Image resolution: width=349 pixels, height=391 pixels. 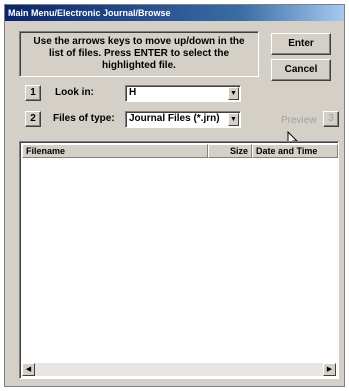 I want to click on look-in-shortcut-button: 1, so click(x=33, y=93).